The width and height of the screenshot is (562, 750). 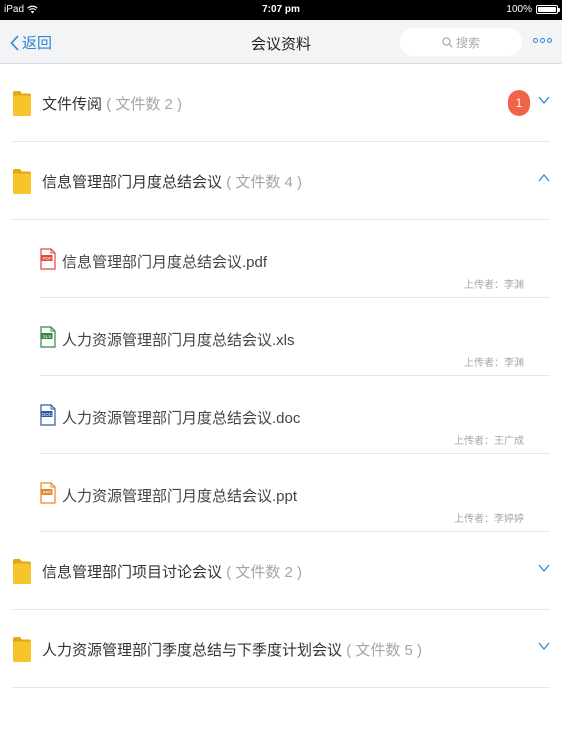 I want to click on file-row: XLS 人力资源管理部门月度总结会议.xls 上传者：李渊, so click(x=295, y=337).